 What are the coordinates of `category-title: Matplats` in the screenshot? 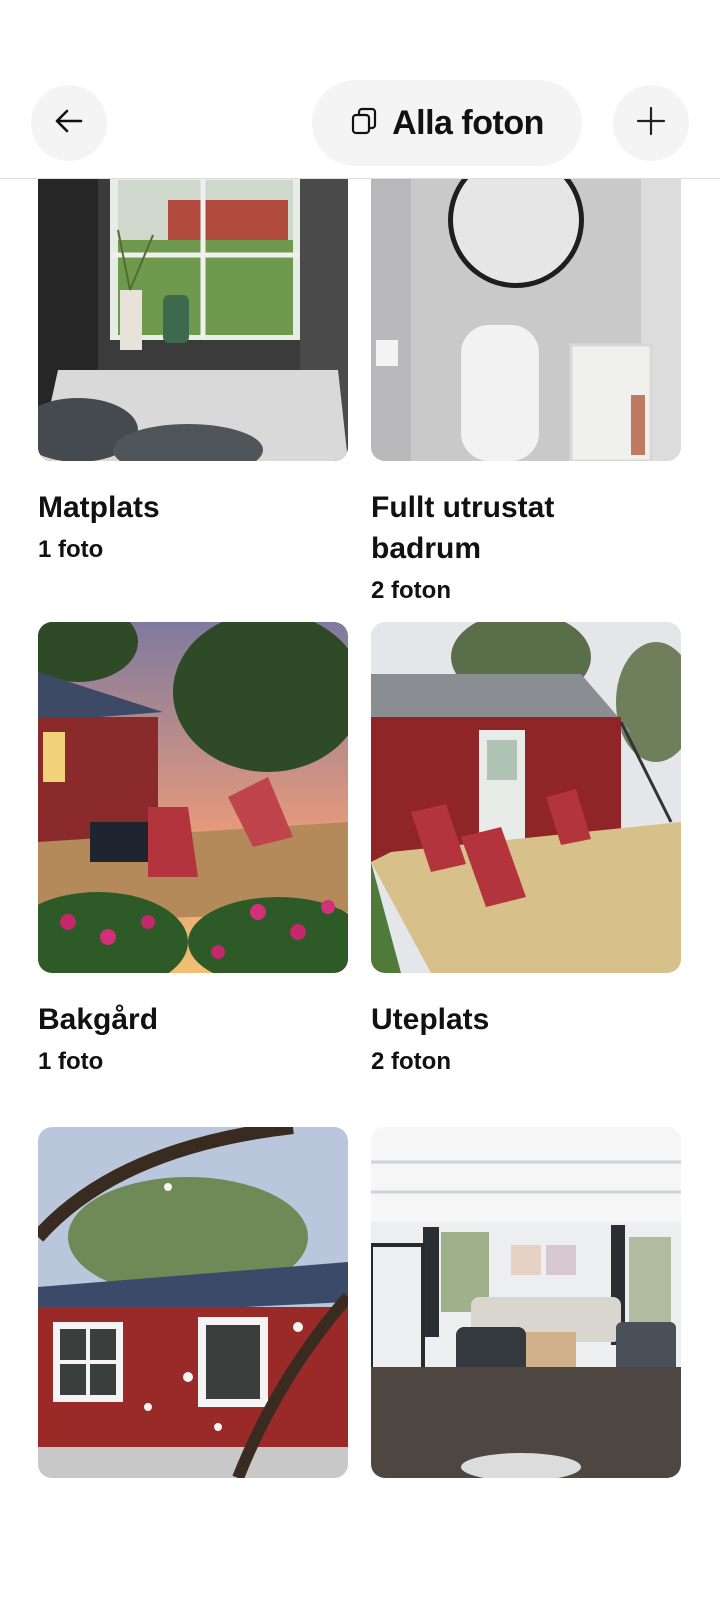 It's located at (99, 507).